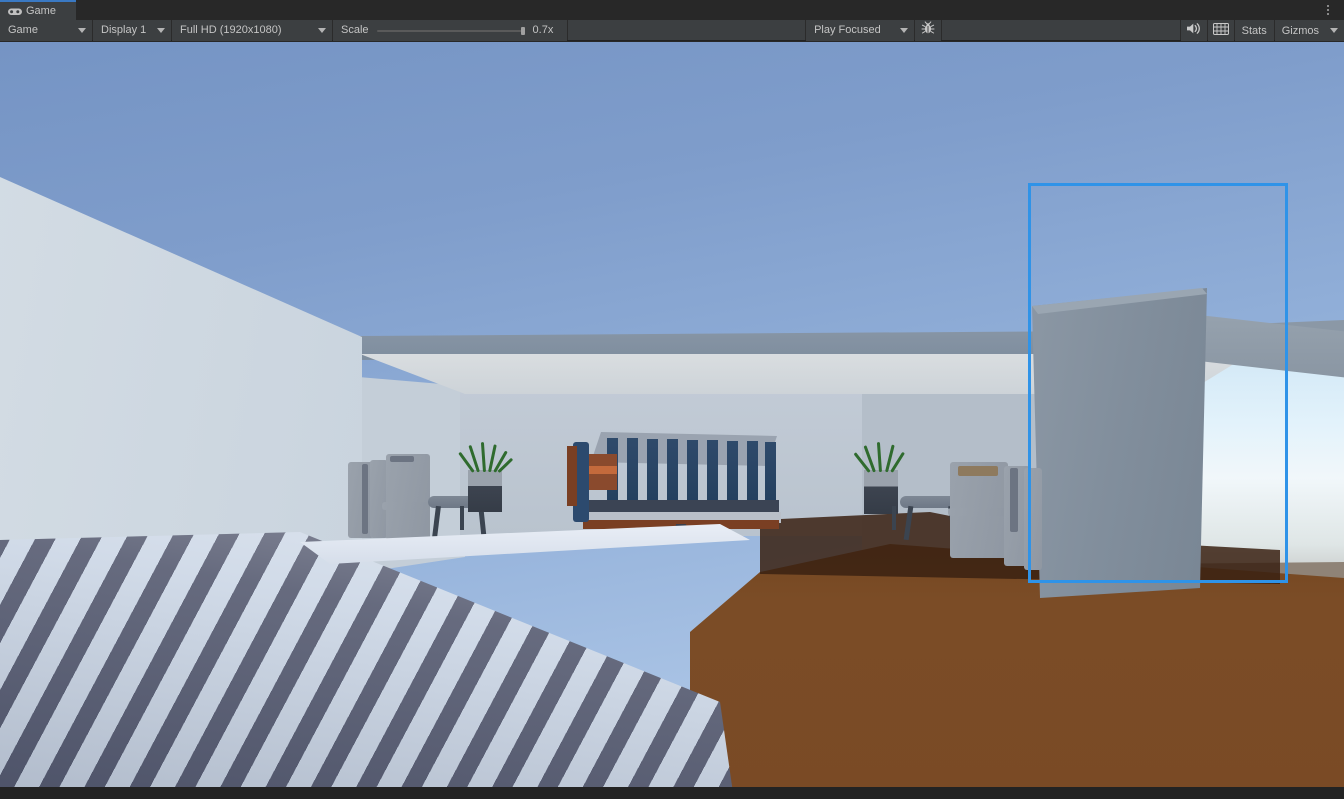  I want to click on bench-arm-wood, so click(572, 476).